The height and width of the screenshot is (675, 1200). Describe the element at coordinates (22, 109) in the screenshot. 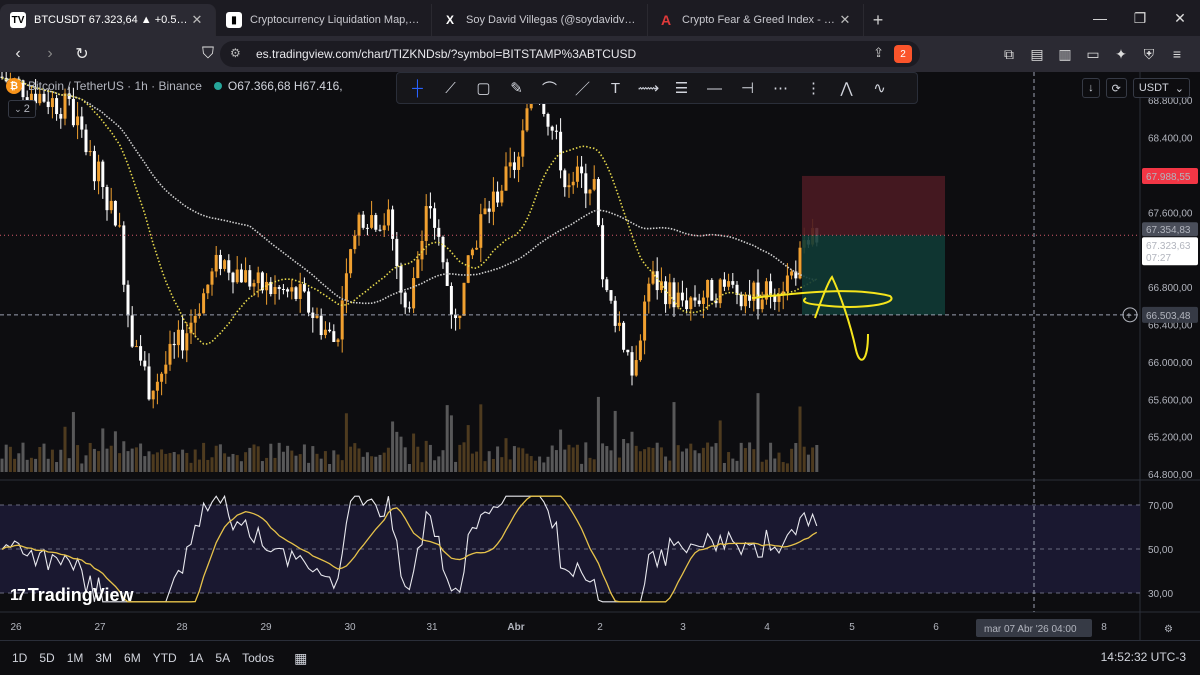

I see `indicators-toggle: ⌄ 2` at that location.